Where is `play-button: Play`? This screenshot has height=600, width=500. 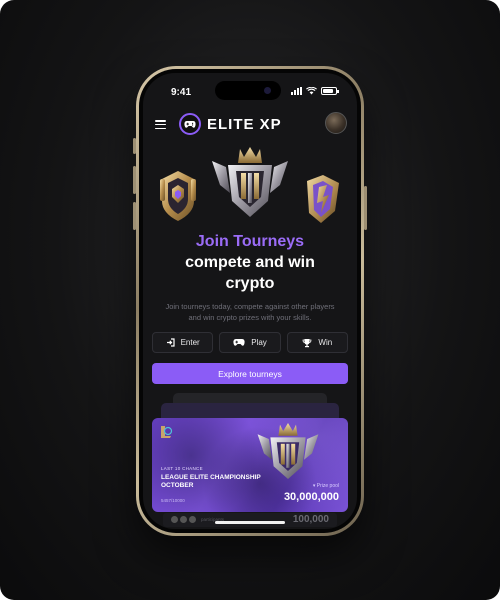 play-button: Play is located at coordinates (250, 342).